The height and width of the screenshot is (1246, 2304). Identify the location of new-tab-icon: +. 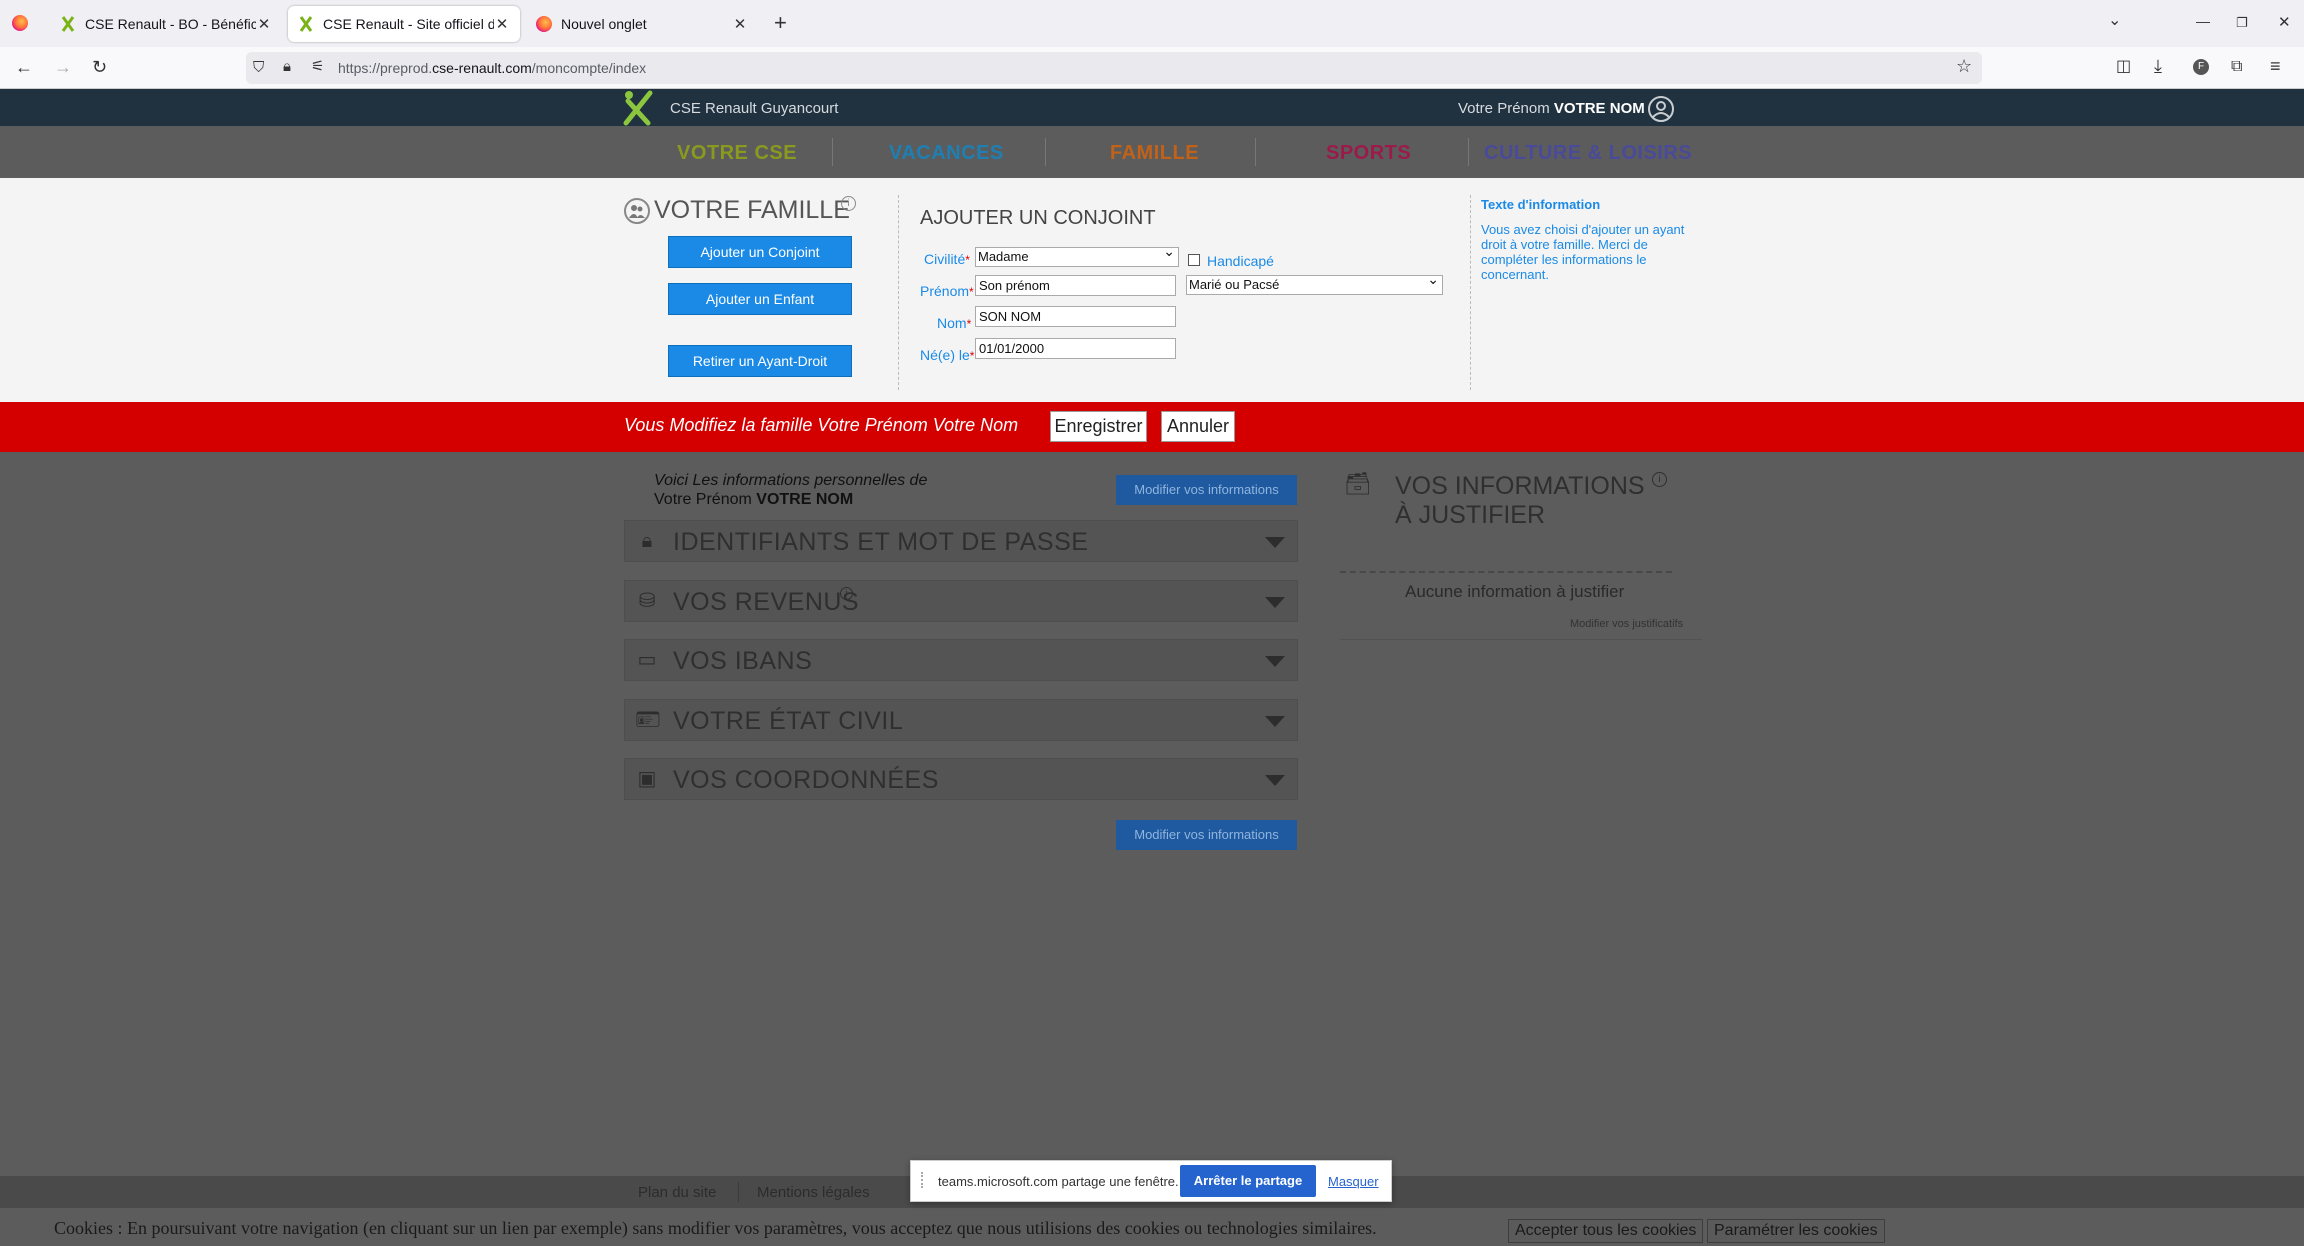
(780, 23).